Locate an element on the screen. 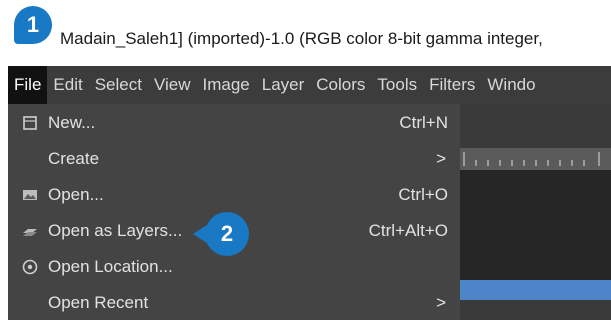  menu-item-open-recent: Open Recent > is located at coordinates (234, 304).